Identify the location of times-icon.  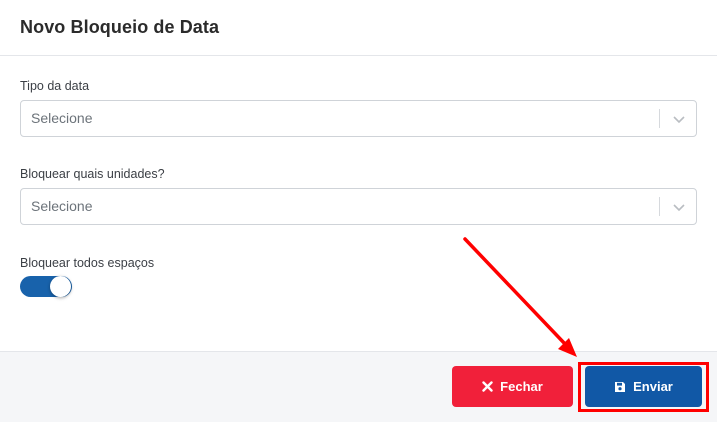
(487, 386).